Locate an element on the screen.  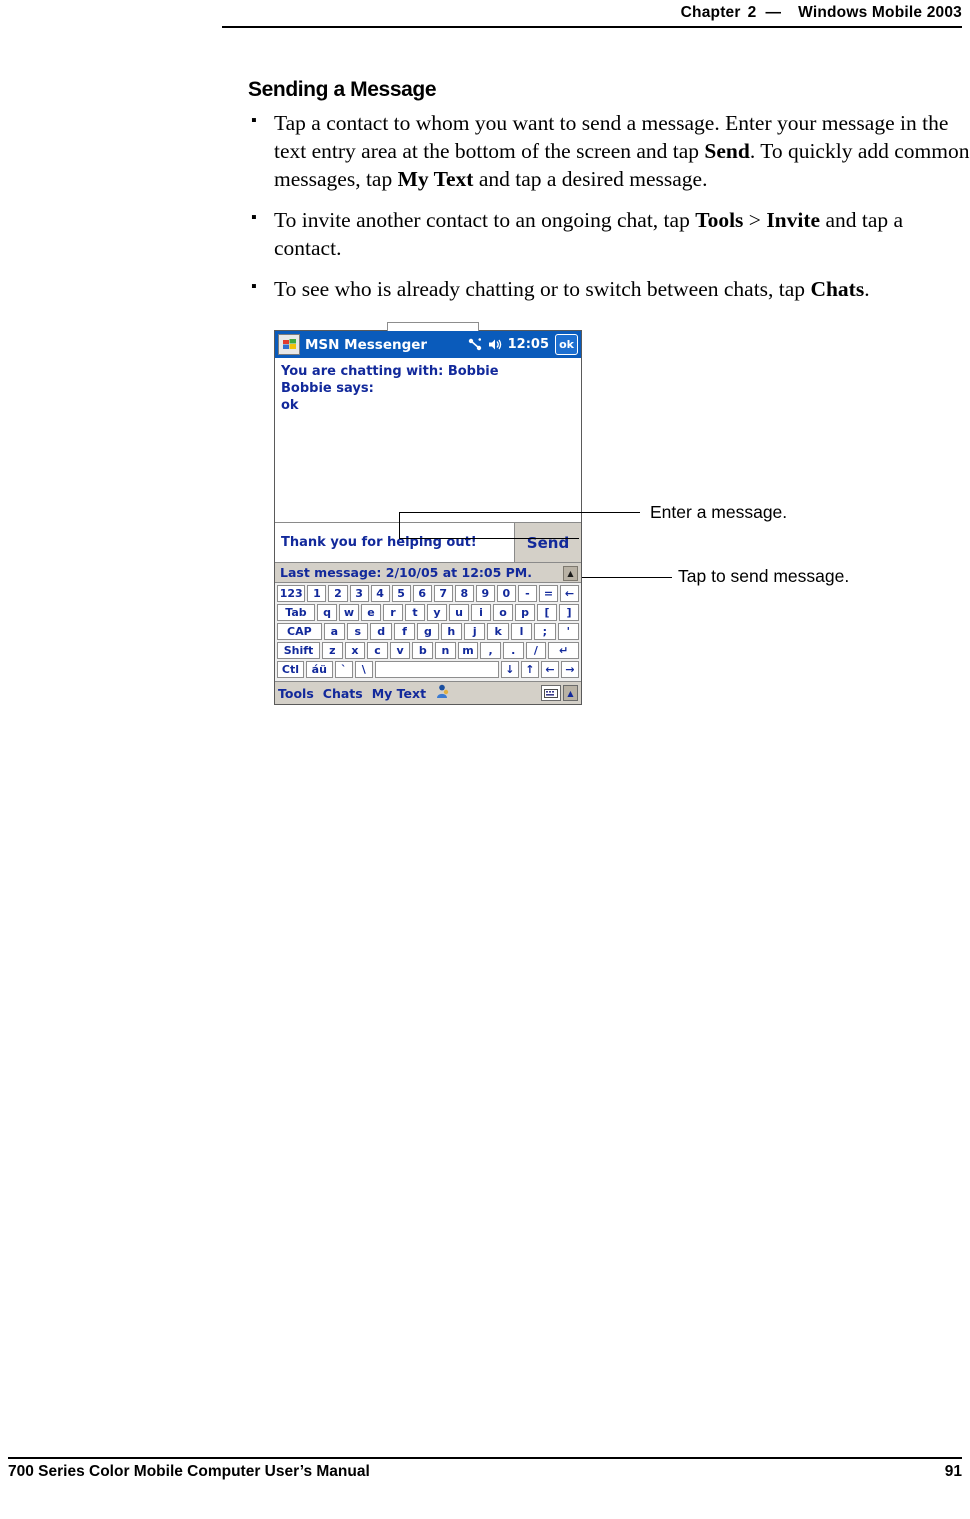
key-ctl: Ctl is located at coordinates (290, 669).